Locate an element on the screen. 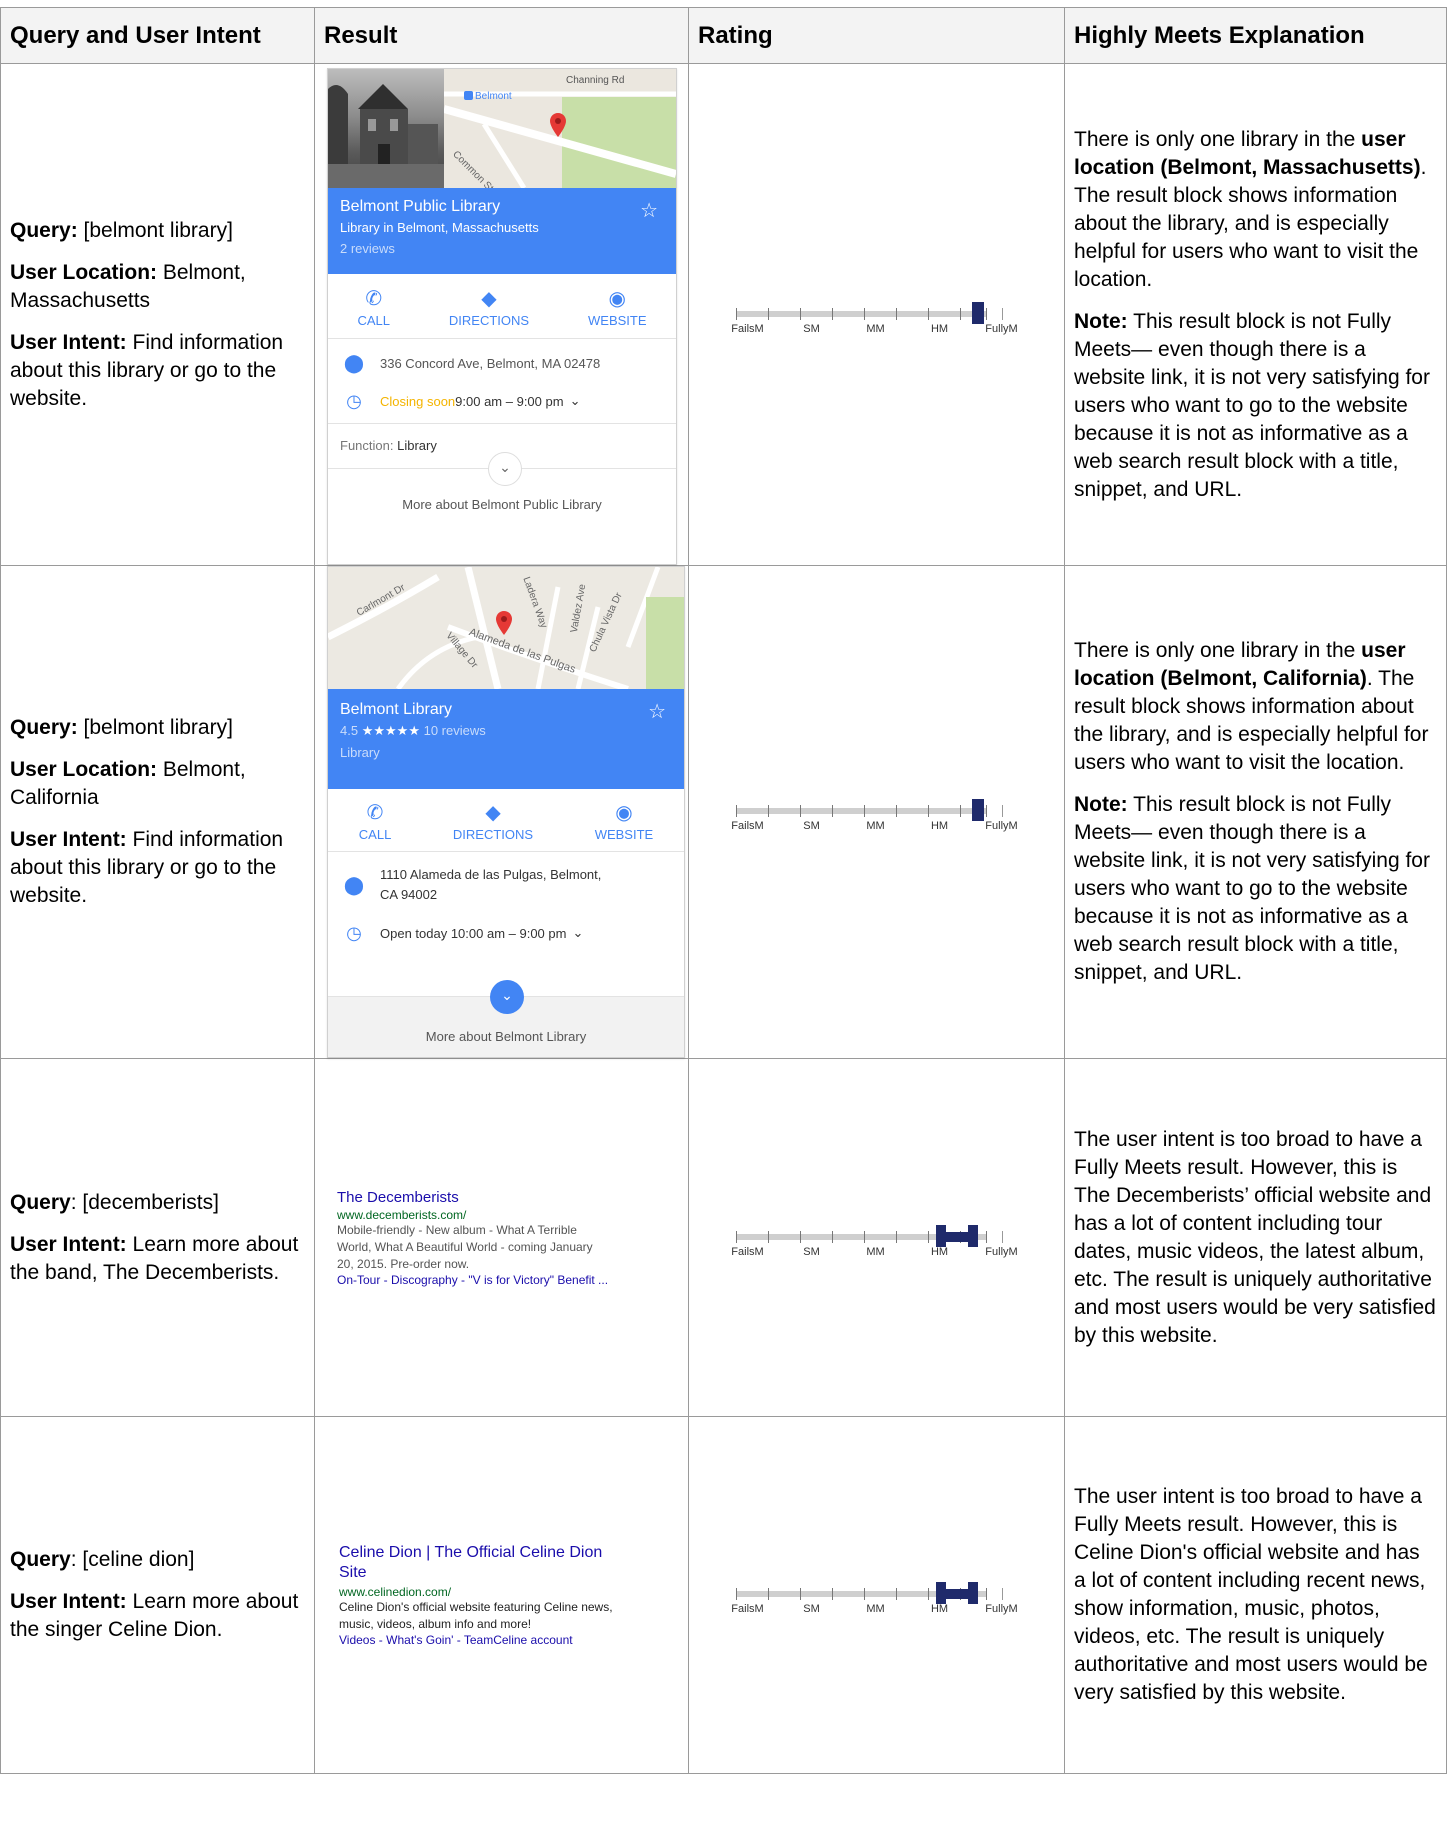 Image resolution: width=1447 pixels, height=1823 pixels. scale-label: SM is located at coordinates (811, 328).